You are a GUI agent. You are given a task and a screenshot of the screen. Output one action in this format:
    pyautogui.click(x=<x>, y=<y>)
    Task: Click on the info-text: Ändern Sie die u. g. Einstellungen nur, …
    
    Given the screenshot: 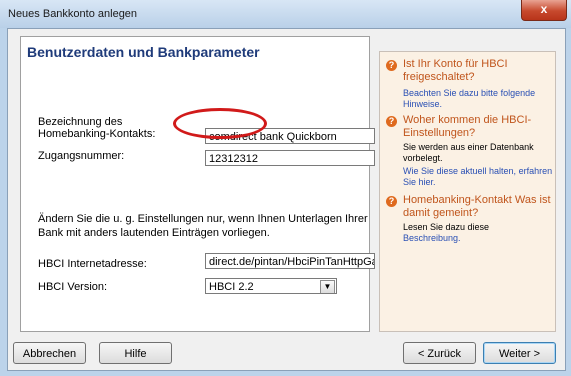 What is the action you would take?
    pyautogui.click(x=203, y=226)
    